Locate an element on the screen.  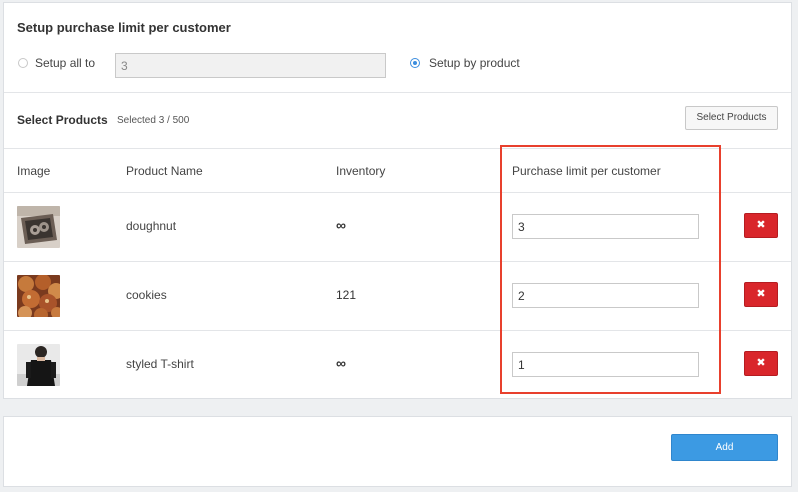
column-header-product-name: Product Name is located at coordinates (164, 171).